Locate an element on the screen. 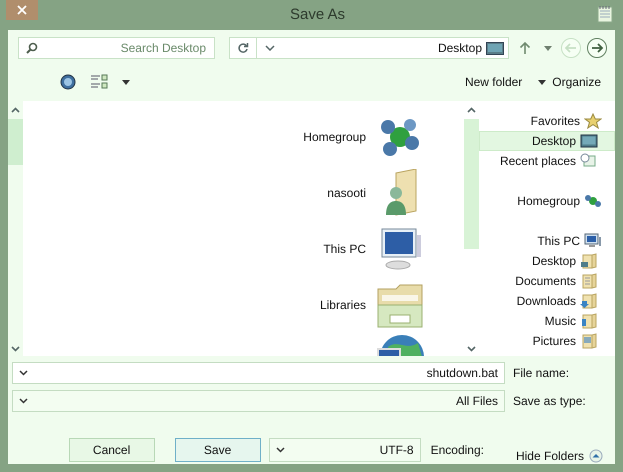 The height and width of the screenshot is (472, 623). nav-item: Pictures is located at coordinates (547, 341).